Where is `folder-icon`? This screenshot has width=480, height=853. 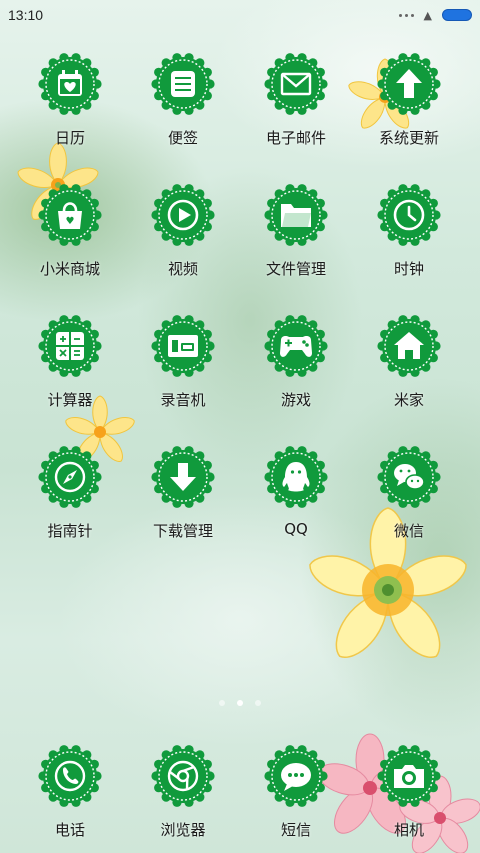 folder-icon is located at coordinates (296, 215).